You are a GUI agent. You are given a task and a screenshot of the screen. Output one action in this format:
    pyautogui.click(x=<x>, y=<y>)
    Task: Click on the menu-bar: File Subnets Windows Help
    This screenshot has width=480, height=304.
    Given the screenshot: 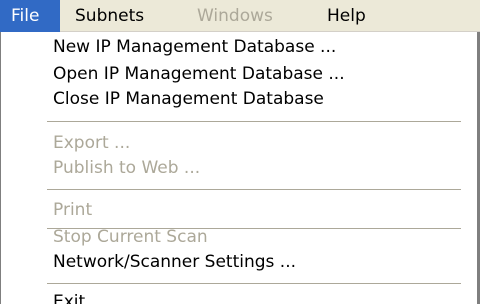 What is the action you would take?
    pyautogui.click(x=240, y=16)
    